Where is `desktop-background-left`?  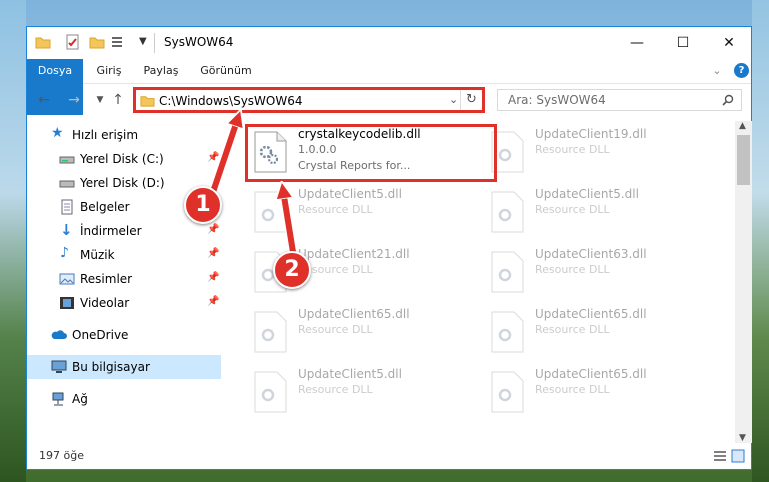
desktop-background-left is located at coordinates (13, 241).